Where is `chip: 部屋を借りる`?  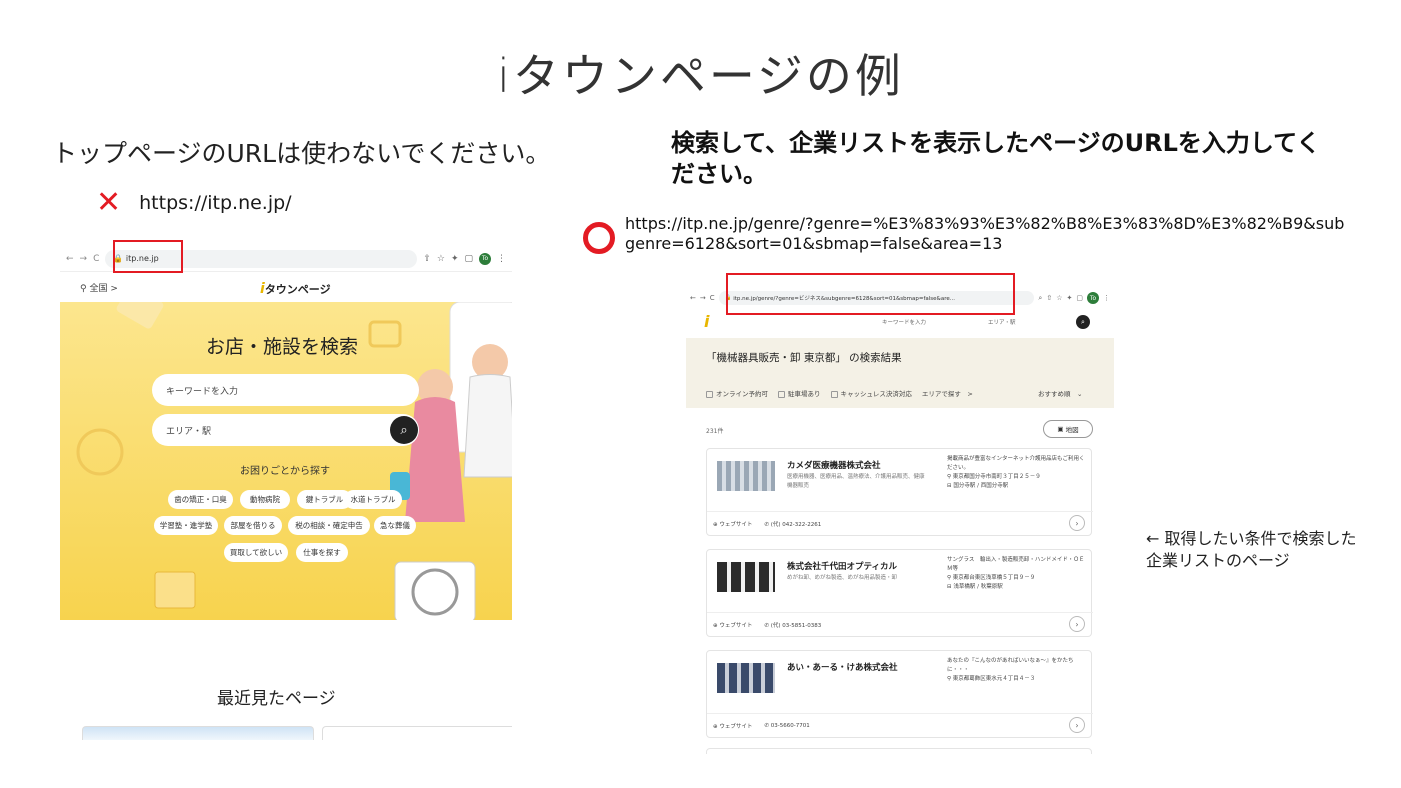
chip: 部屋を借りる is located at coordinates (253, 525).